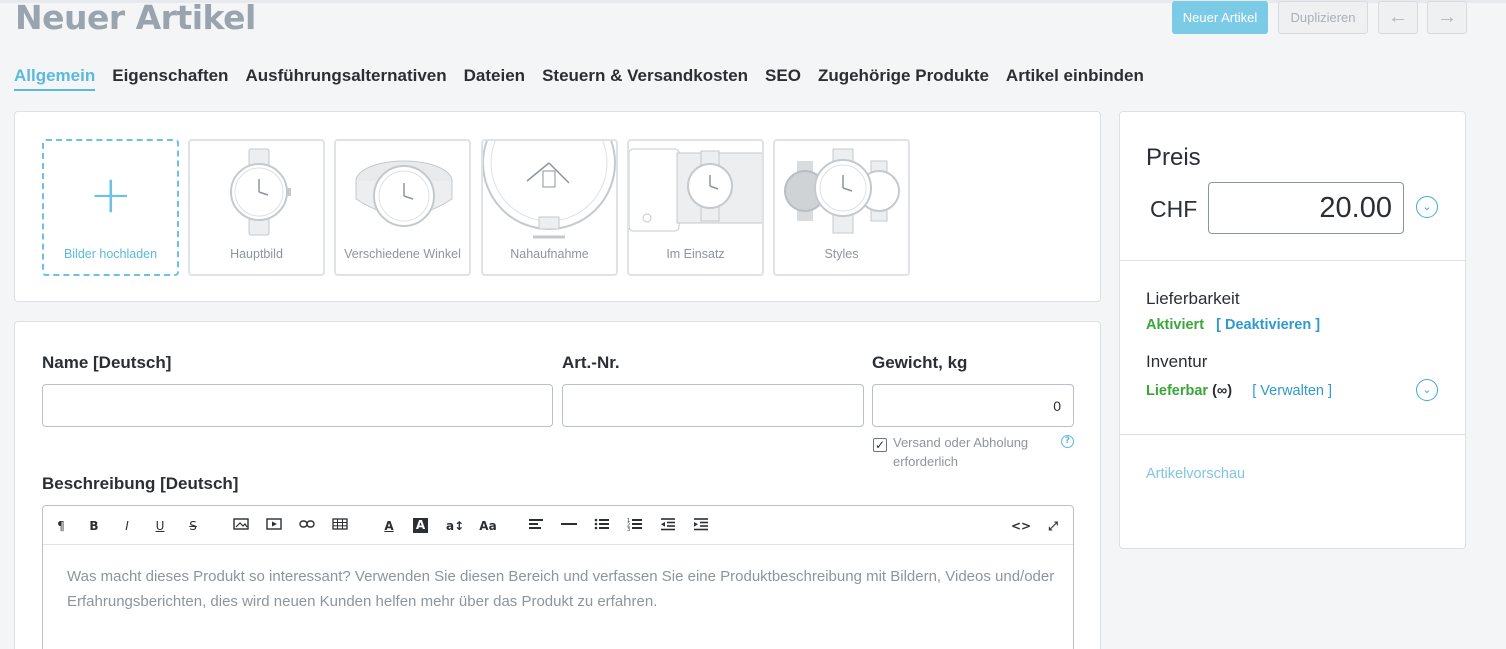 The height and width of the screenshot is (649, 1506). I want to click on availability-title: Lieferbarkeit, so click(1193, 298).